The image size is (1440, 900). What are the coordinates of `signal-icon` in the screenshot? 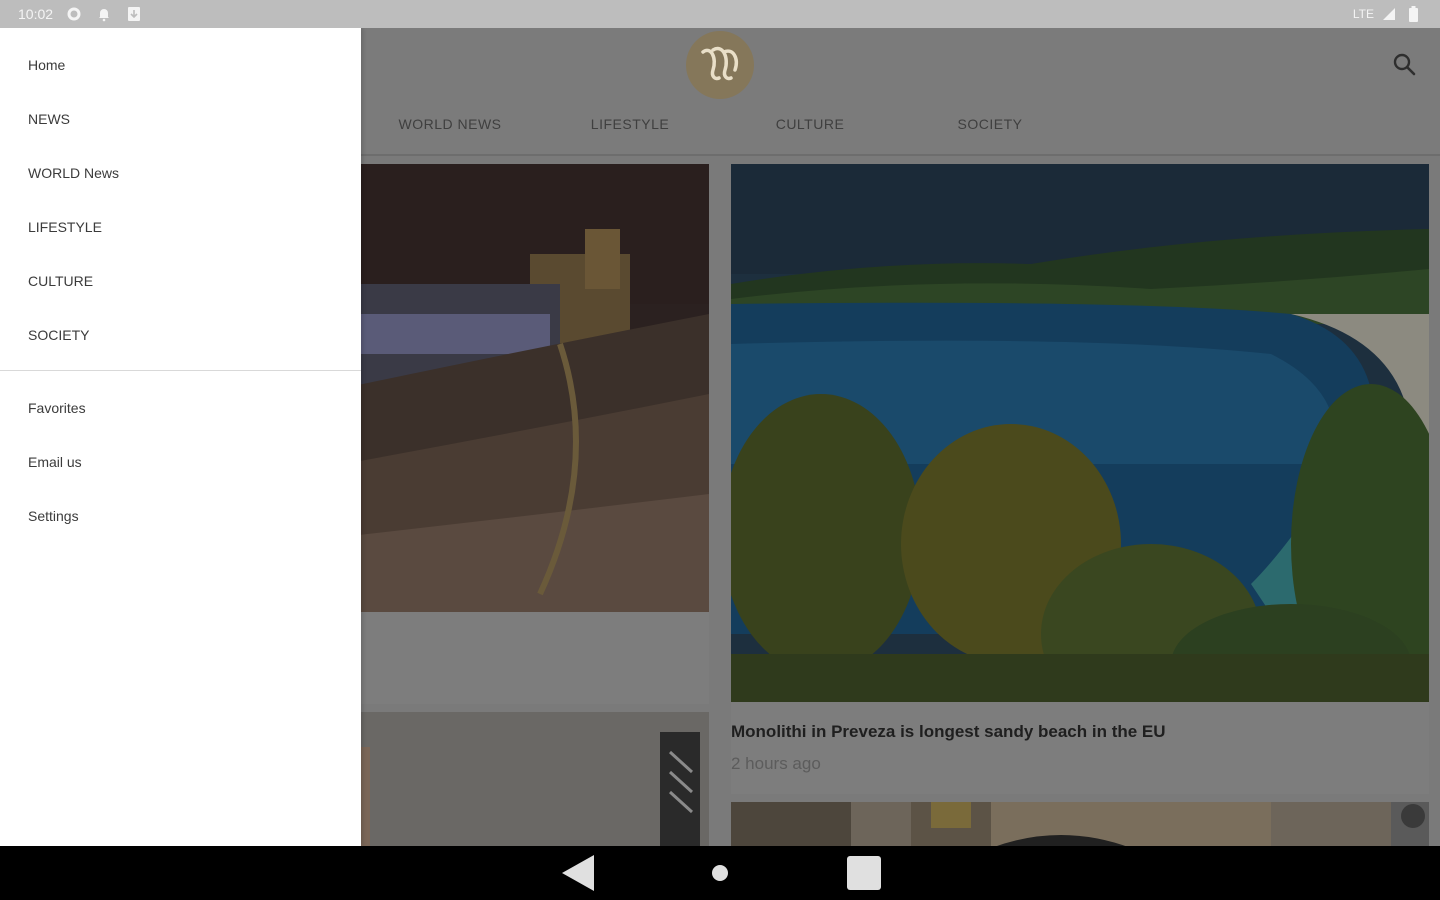 It's located at (1389, 14).